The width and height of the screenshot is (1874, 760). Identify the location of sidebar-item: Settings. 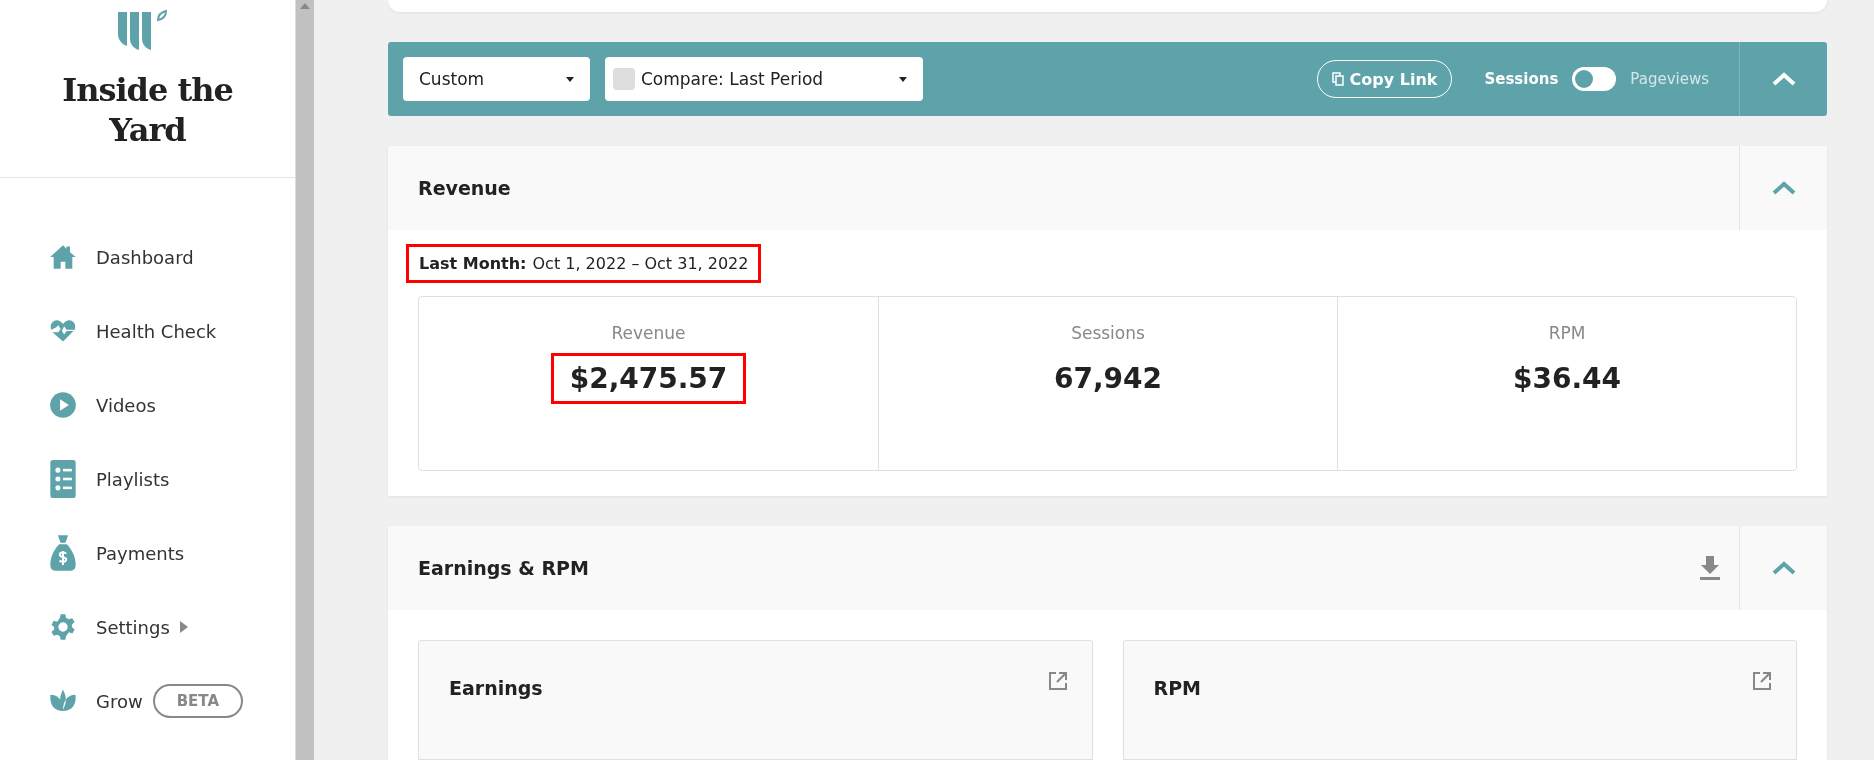
(171, 627).